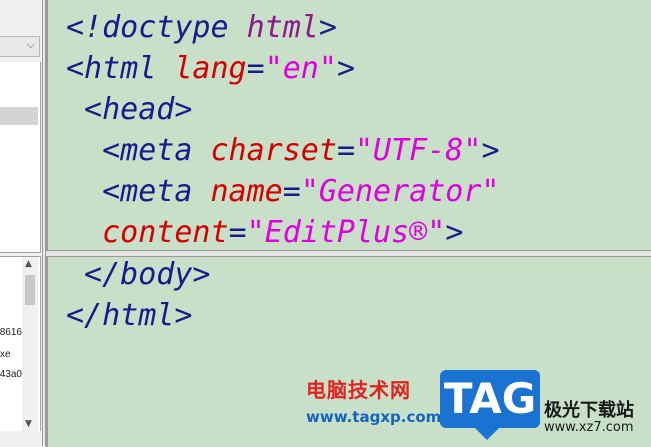 The image size is (651, 447). Describe the element at coordinates (273, 150) in the screenshot. I see `code-token: charset` at that location.